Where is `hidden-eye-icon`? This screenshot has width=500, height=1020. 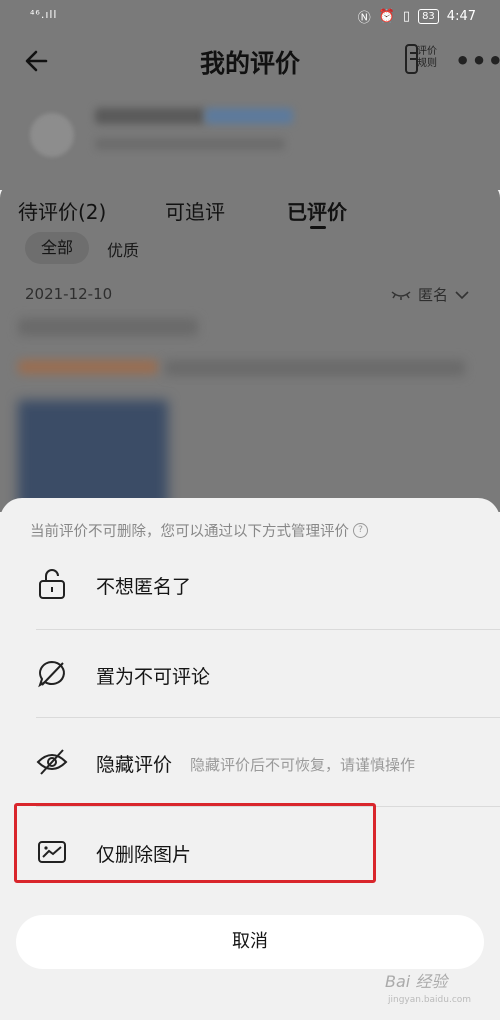
hidden-eye-icon is located at coordinates (52, 762).